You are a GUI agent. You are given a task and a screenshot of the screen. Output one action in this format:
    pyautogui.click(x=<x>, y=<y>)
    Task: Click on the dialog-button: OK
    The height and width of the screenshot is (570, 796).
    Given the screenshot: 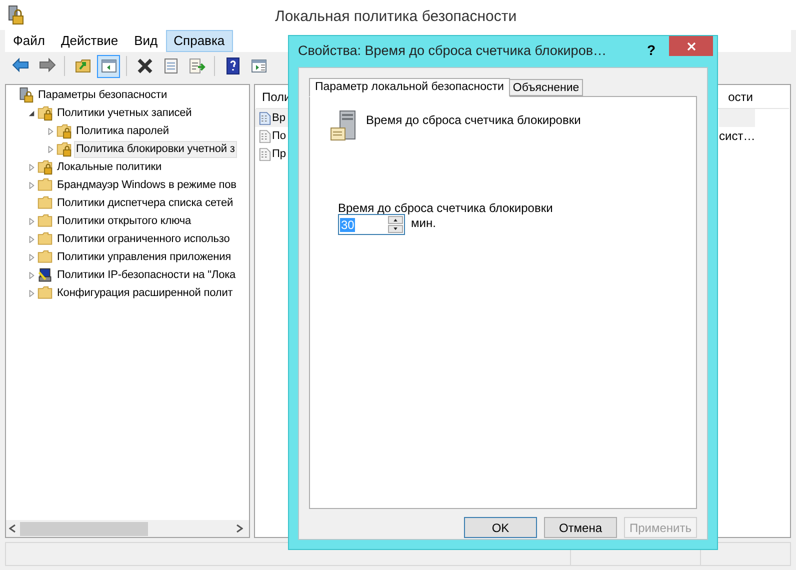 What is the action you would take?
    pyautogui.click(x=500, y=527)
    